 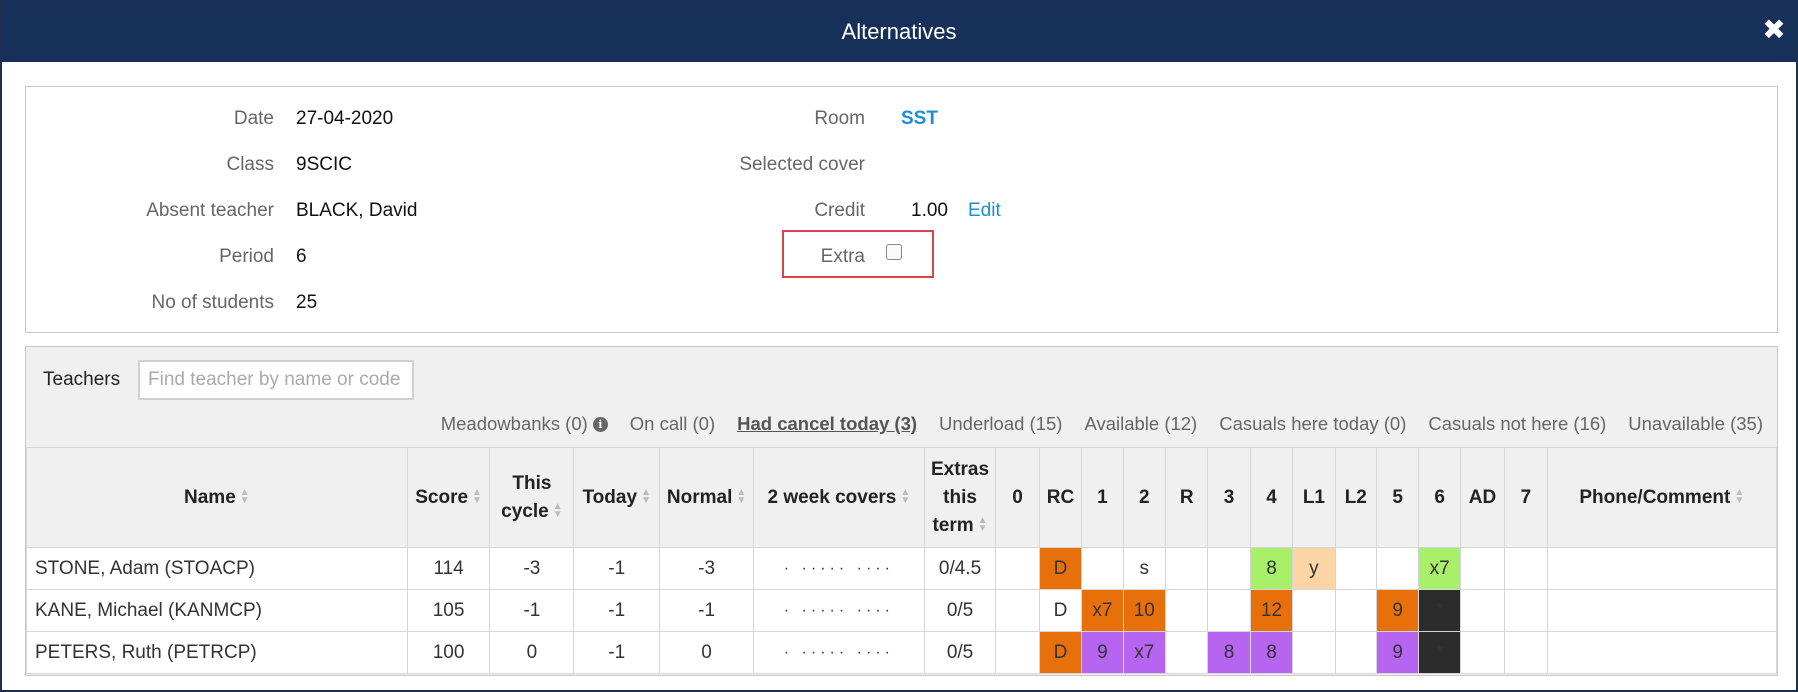 I want to click on period-cell: s, so click(x=1144, y=568).